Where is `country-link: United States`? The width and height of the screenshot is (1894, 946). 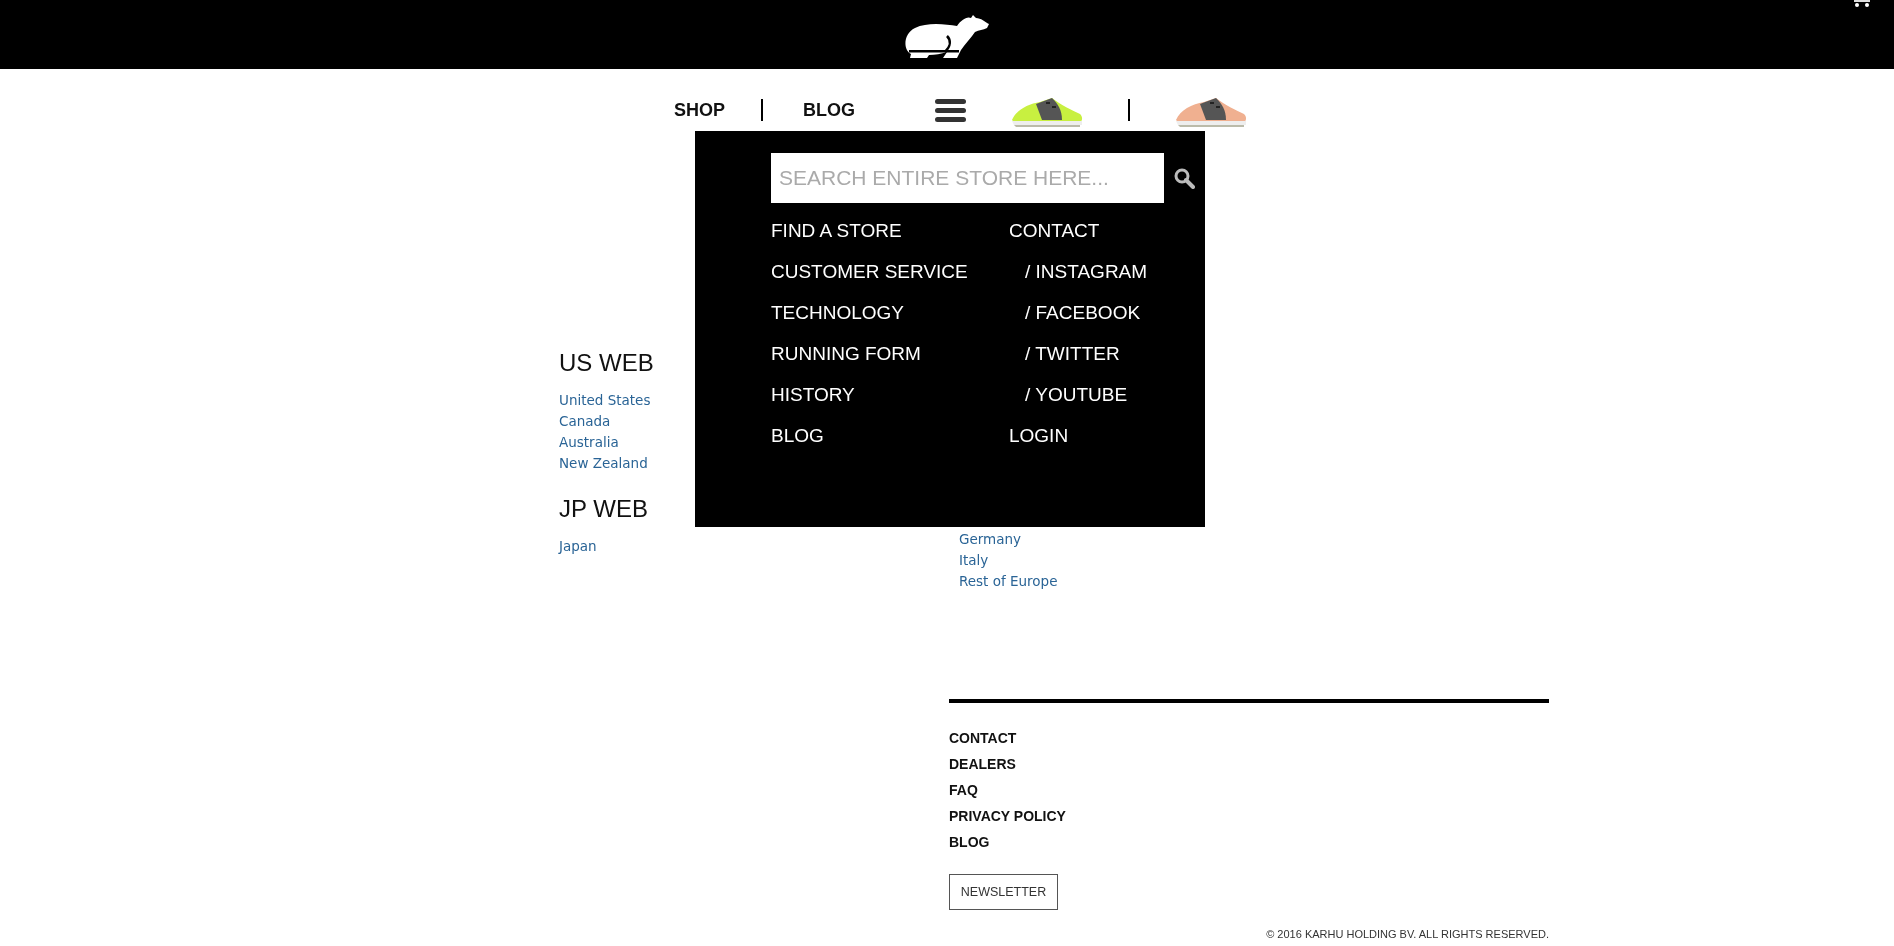
country-link: United States is located at coordinates (605, 400).